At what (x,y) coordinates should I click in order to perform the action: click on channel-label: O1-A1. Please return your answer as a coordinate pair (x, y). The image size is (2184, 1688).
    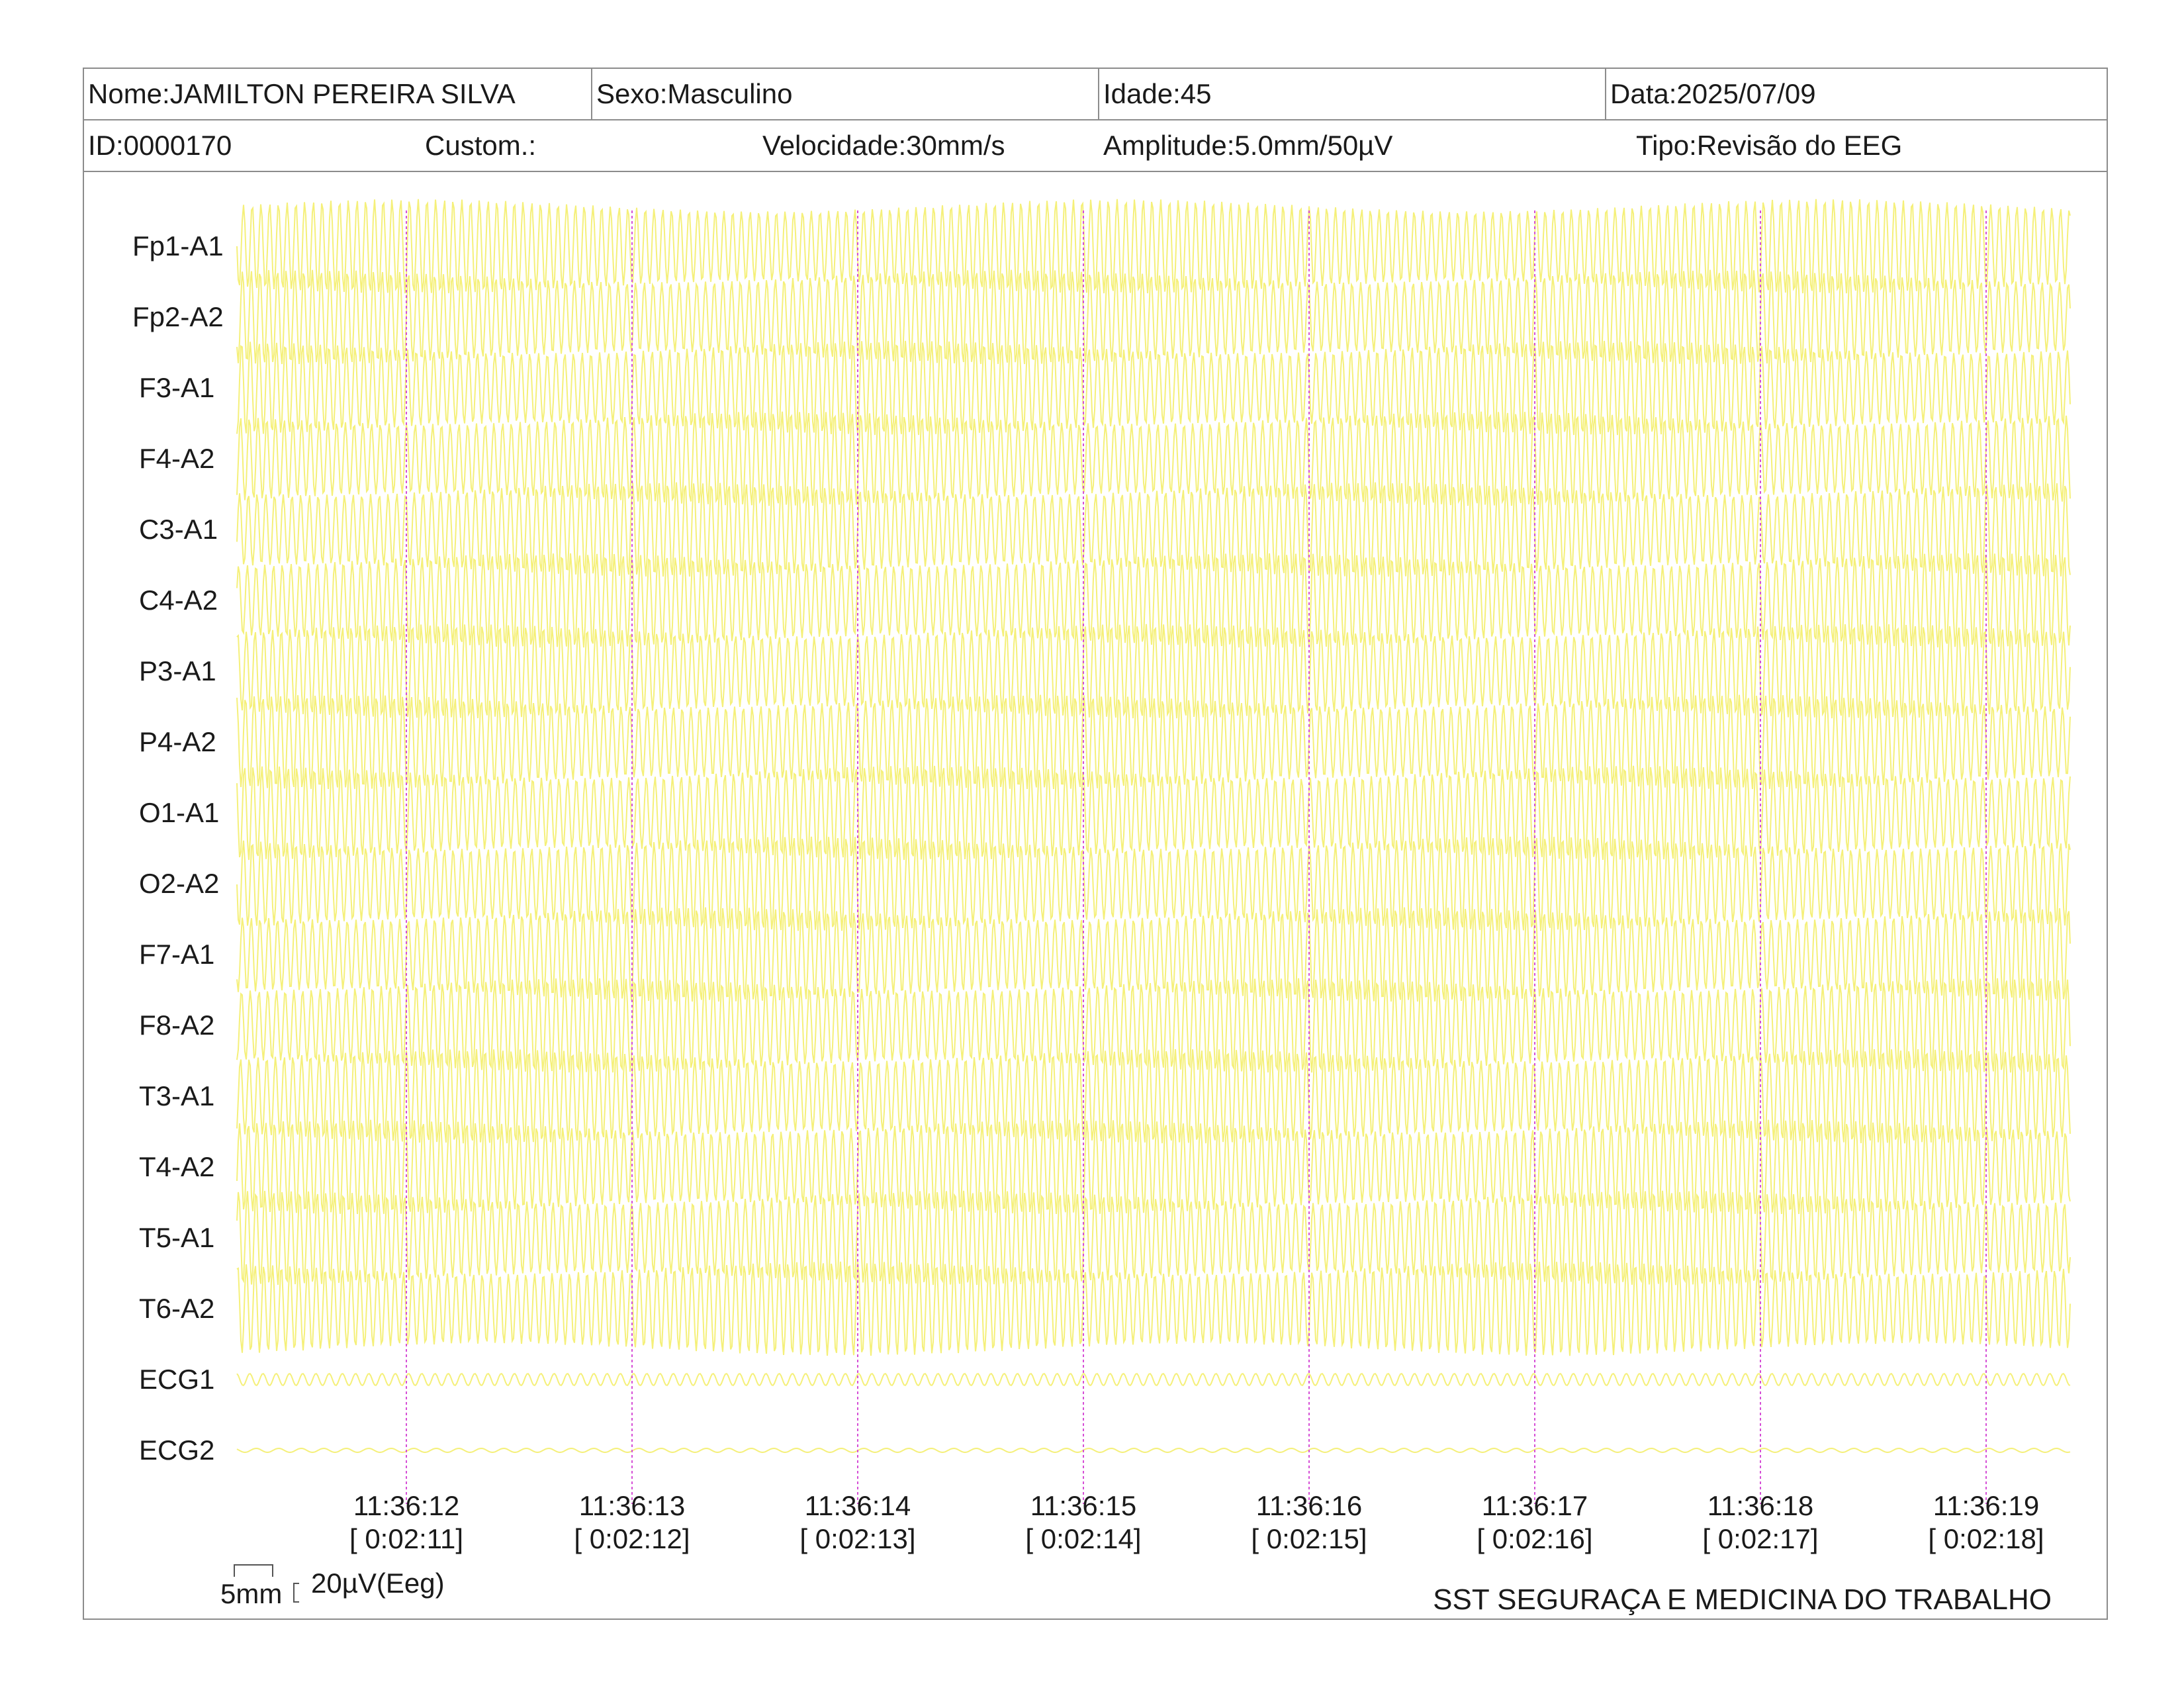
    Looking at the image, I should click on (179, 812).